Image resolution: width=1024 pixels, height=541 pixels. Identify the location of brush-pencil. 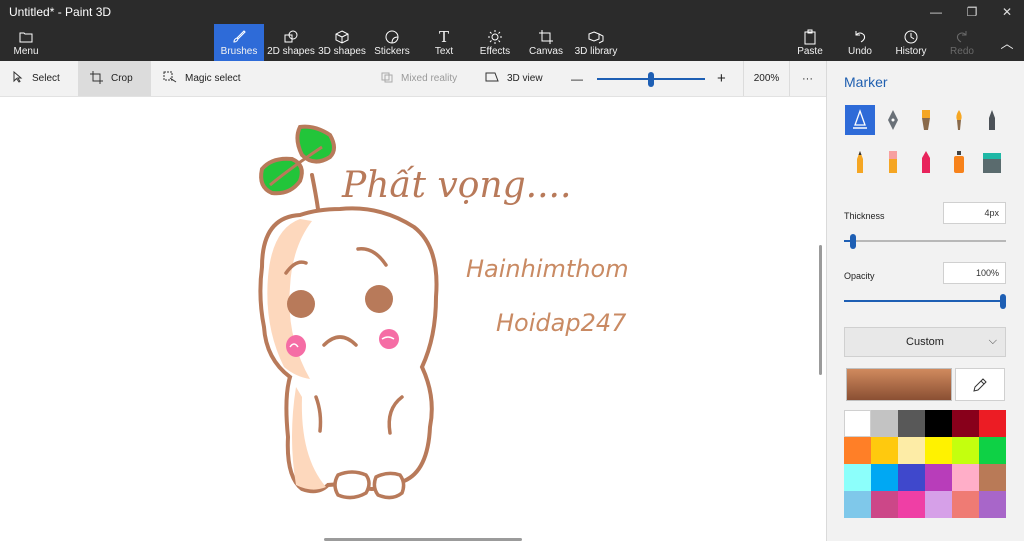
(860, 162).